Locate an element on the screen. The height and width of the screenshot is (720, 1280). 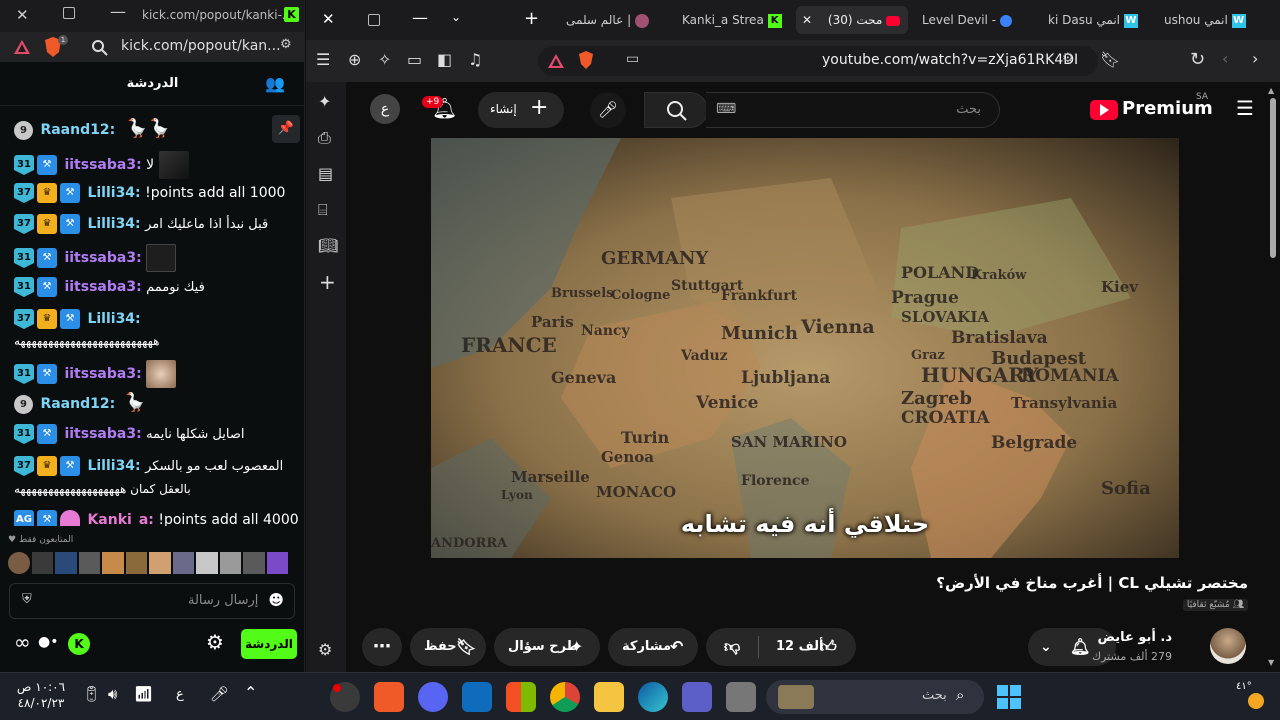
music-icon: ♫ is located at coordinates (475, 59).